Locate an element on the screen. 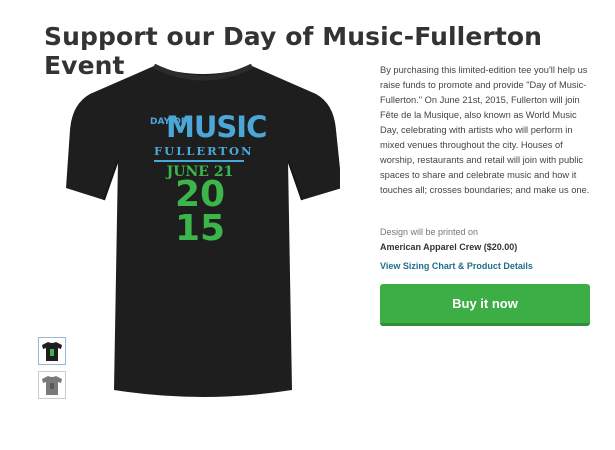  buy-now-button: Buy it now is located at coordinates (485, 305).